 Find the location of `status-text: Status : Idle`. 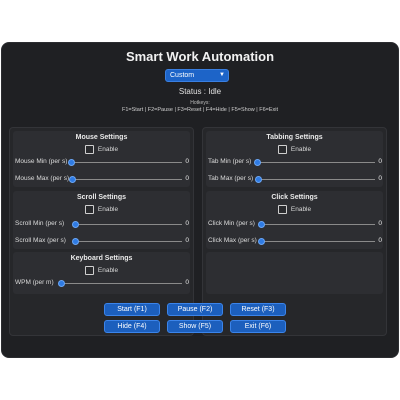

status-text: Status : Idle is located at coordinates (200, 91).